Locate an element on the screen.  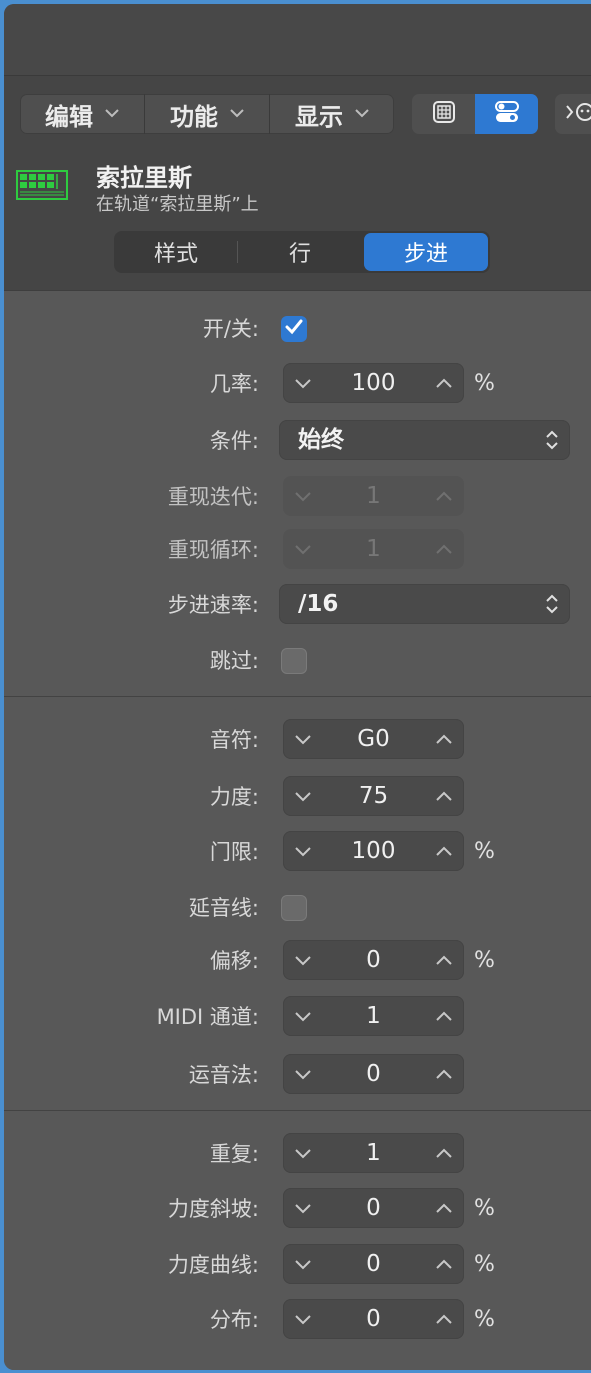
tie-label: 延音线: is located at coordinates (223, 908).